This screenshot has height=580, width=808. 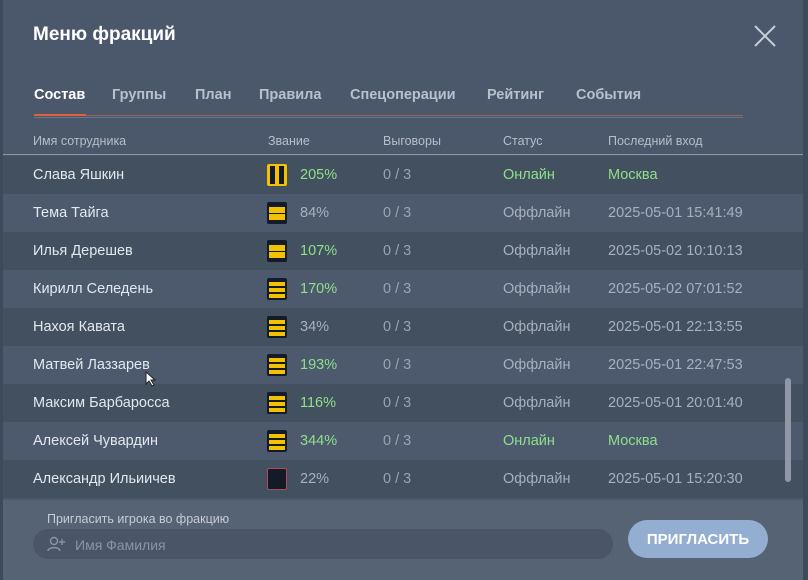 What do you see at coordinates (319, 289) in the screenshot?
I see `rank-percent: 170%` at bounding box center [319, 289].